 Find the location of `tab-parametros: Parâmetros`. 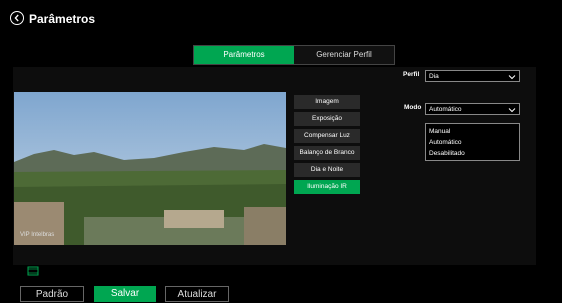

tab-parametros: Parâmetros is located at coordinates (244, 55).